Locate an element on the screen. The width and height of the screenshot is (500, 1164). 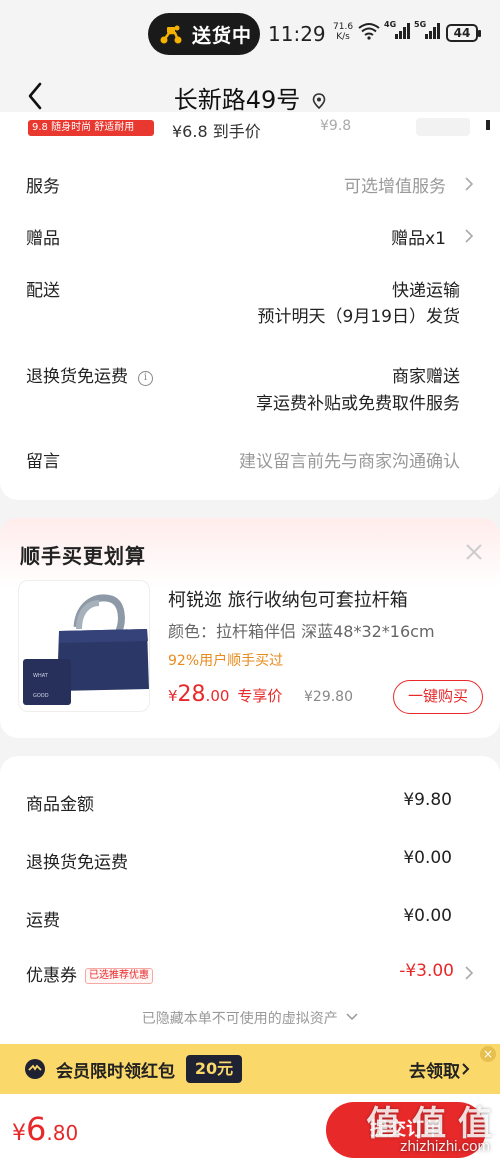
scooter-icon is located at coordinates (171, 34).